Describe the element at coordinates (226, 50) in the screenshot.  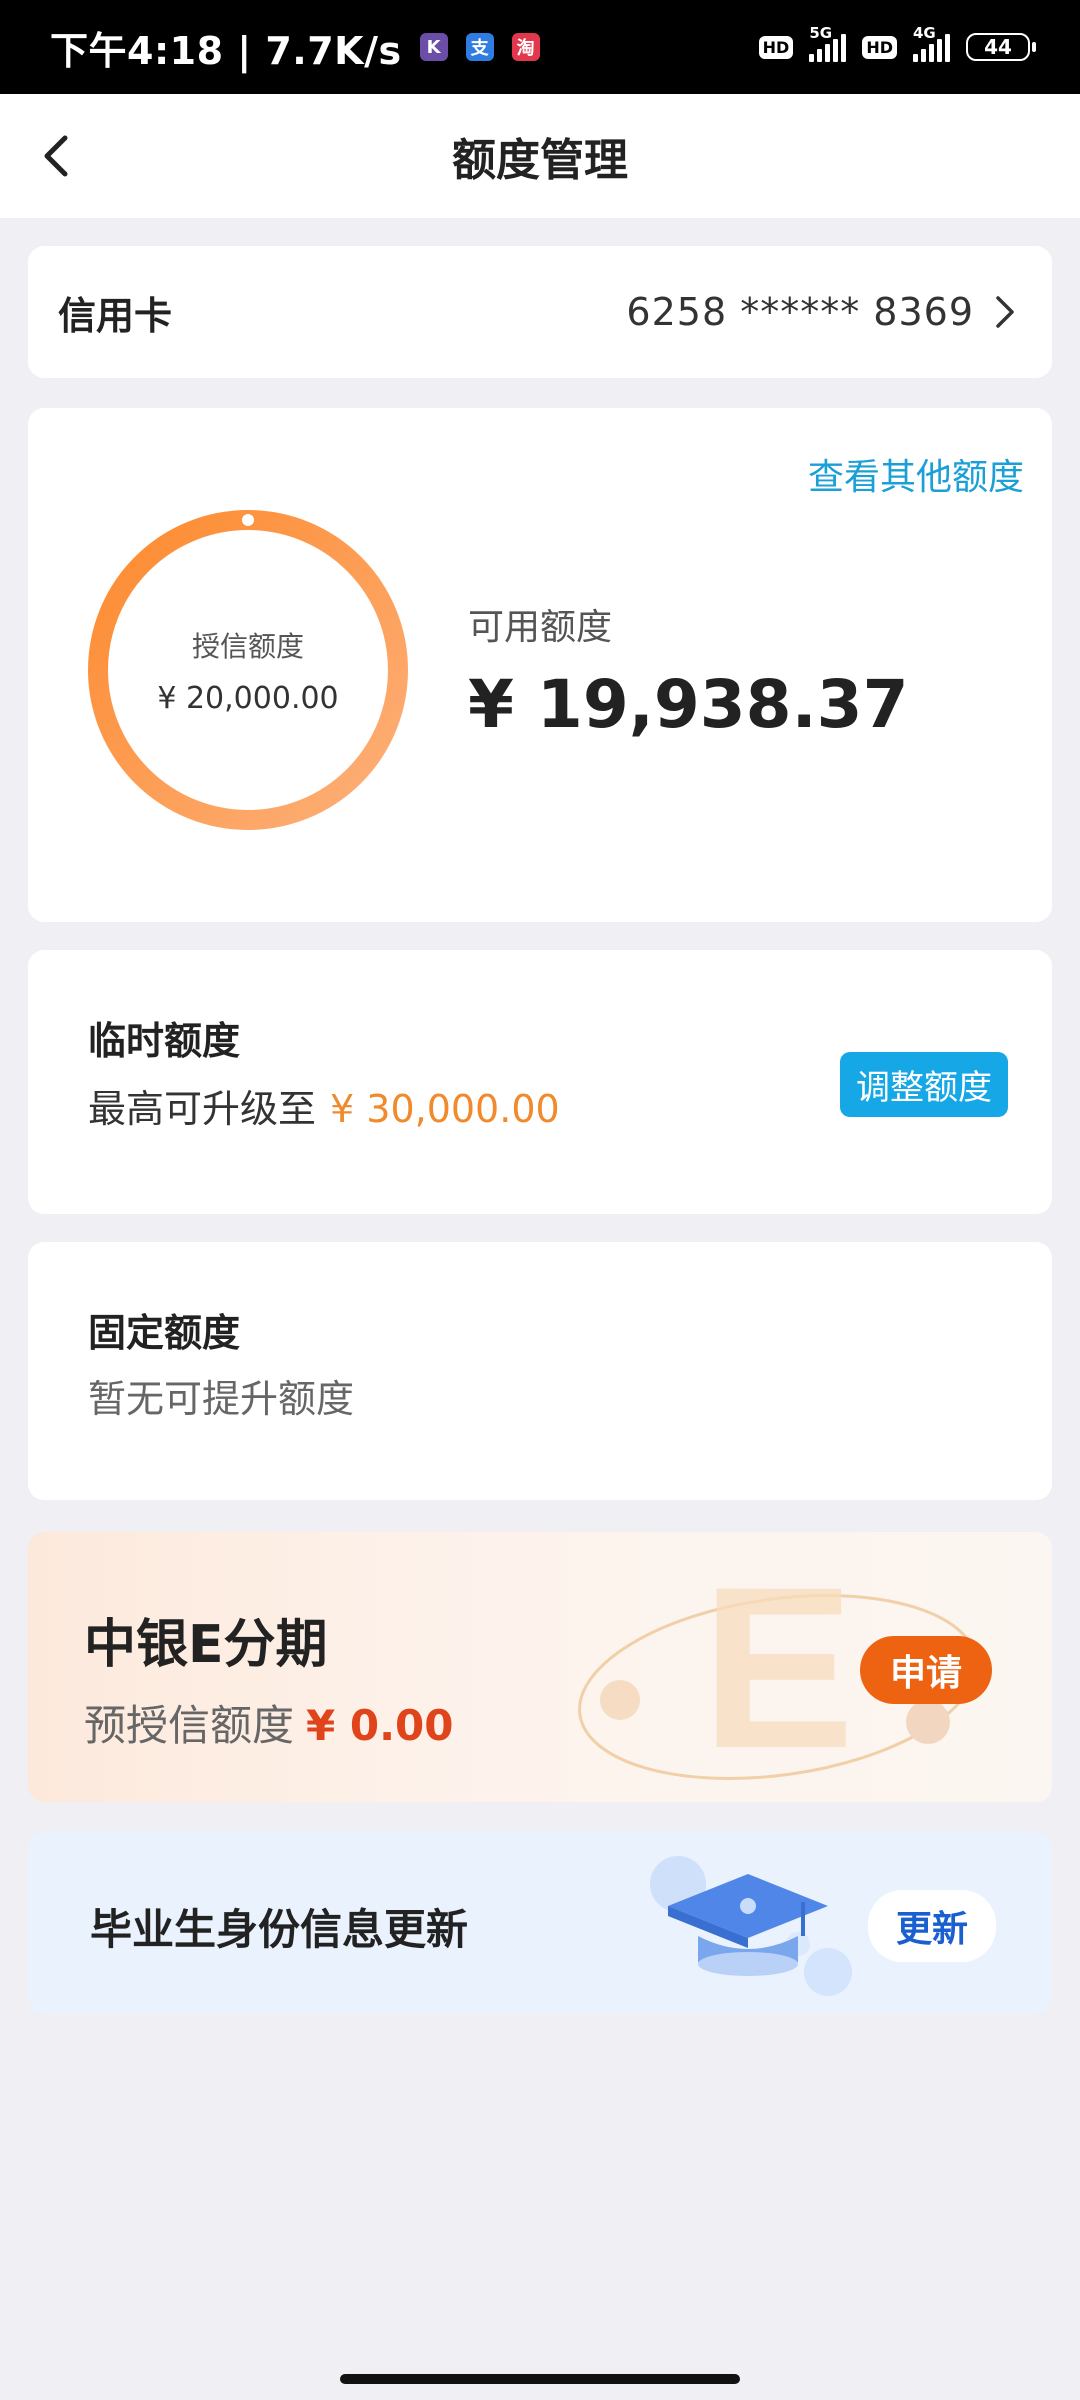
I see `status-time: 下午4:18 | 7.7K/s` at that location.